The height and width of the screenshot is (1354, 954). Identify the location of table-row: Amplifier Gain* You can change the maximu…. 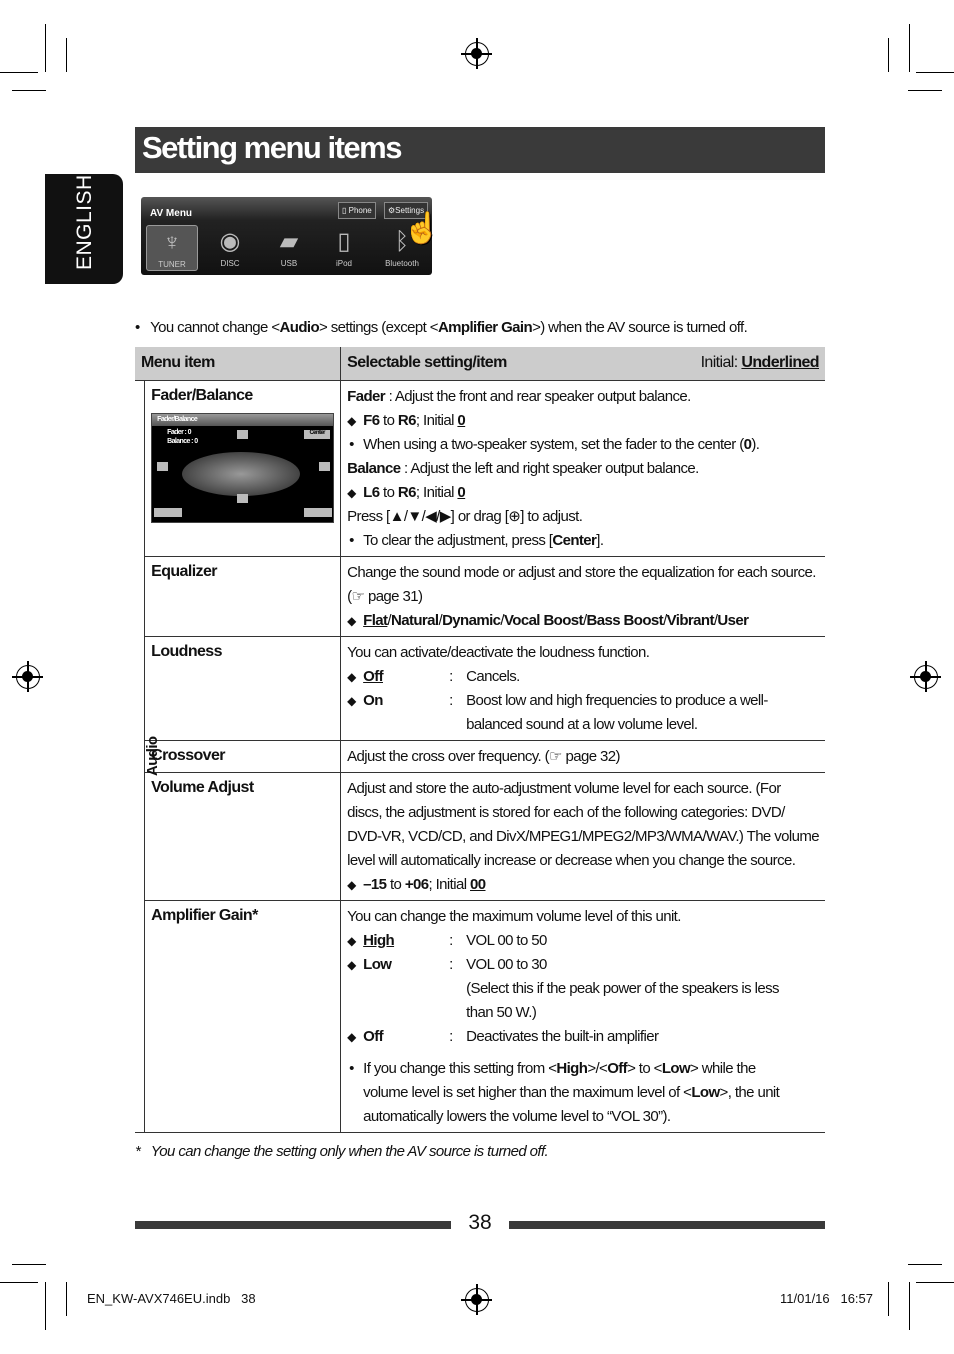
(480, 1016).